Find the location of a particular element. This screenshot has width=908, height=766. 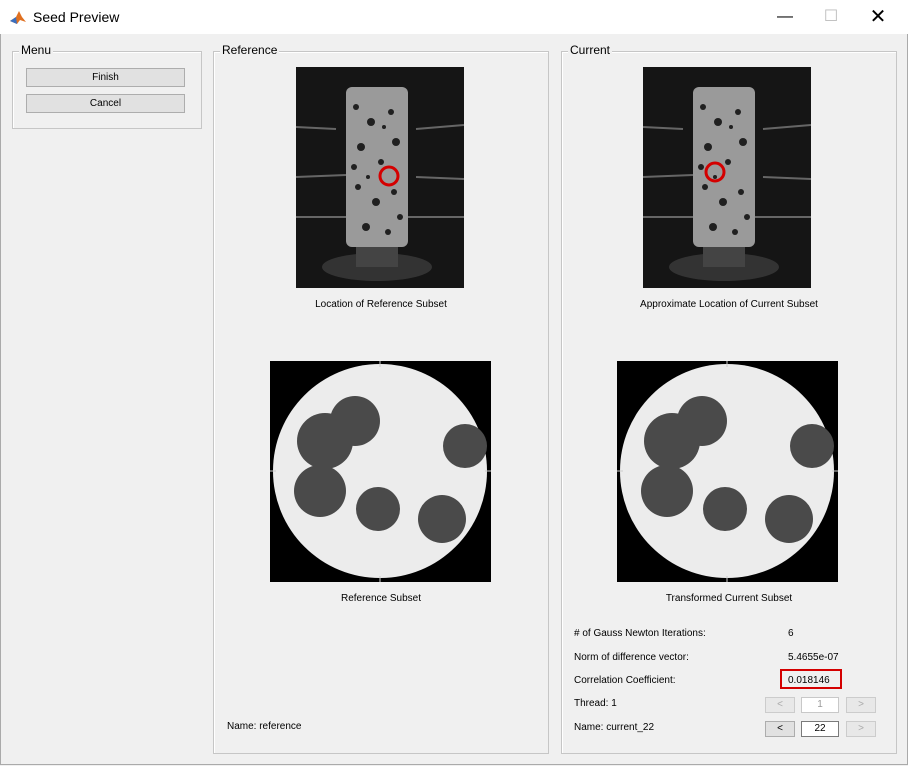

finish-button: Finish is located at coordinates (105, 77).